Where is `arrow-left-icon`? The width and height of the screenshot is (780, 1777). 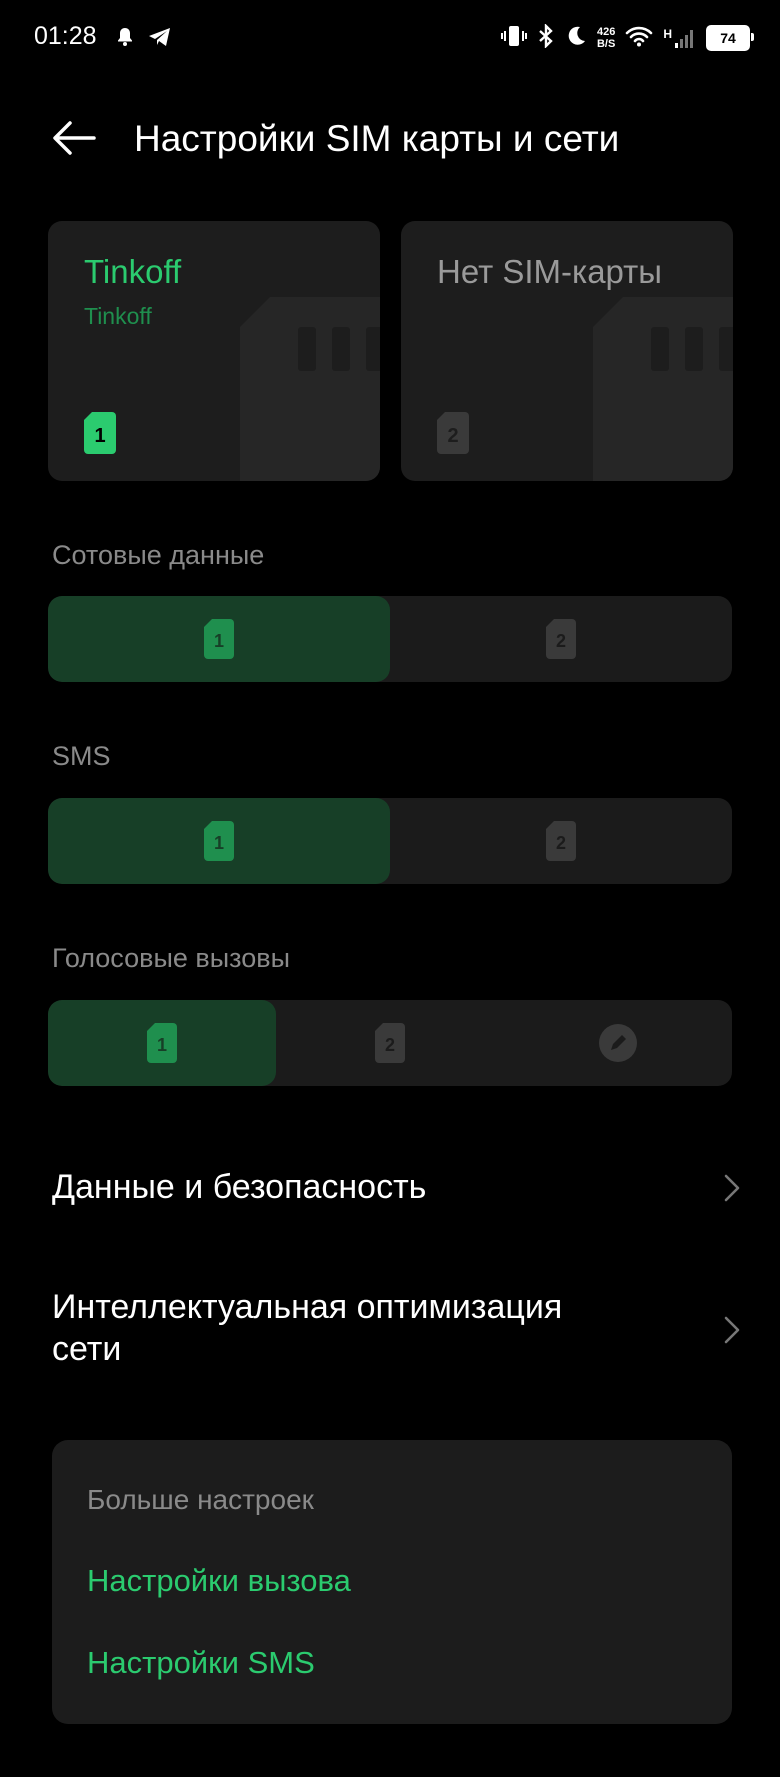
arrow-left-icon is located at coordinates (74, 138).